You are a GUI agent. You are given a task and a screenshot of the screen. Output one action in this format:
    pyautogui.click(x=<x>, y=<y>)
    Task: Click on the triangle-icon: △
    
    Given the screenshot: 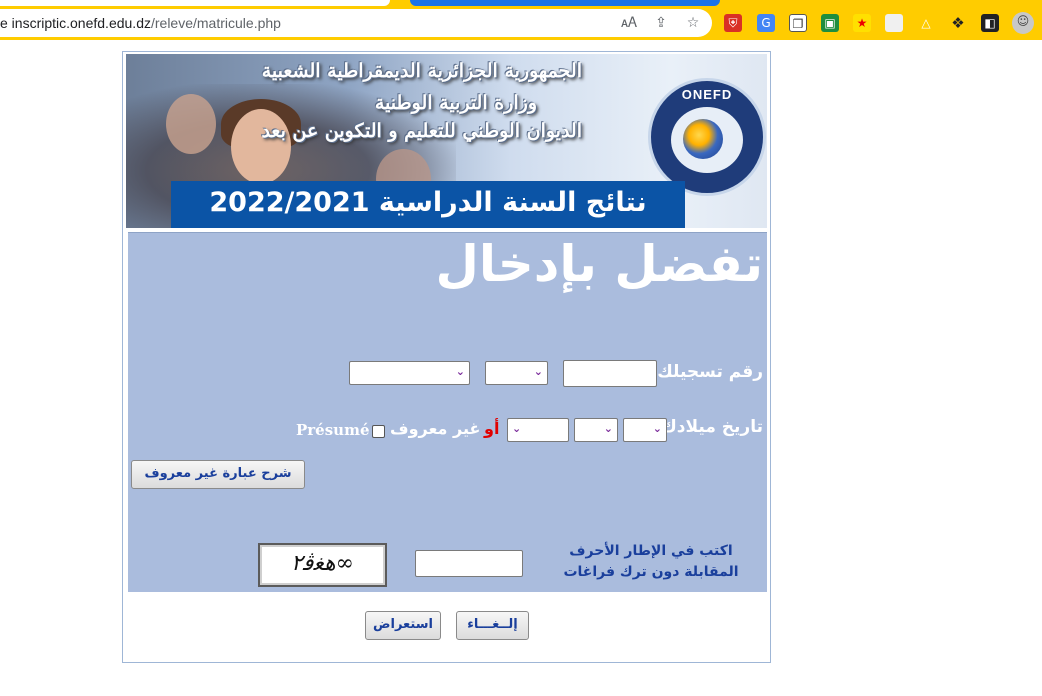 What is the action you would take?
    pyautogui.click(x=926, y=23)
    